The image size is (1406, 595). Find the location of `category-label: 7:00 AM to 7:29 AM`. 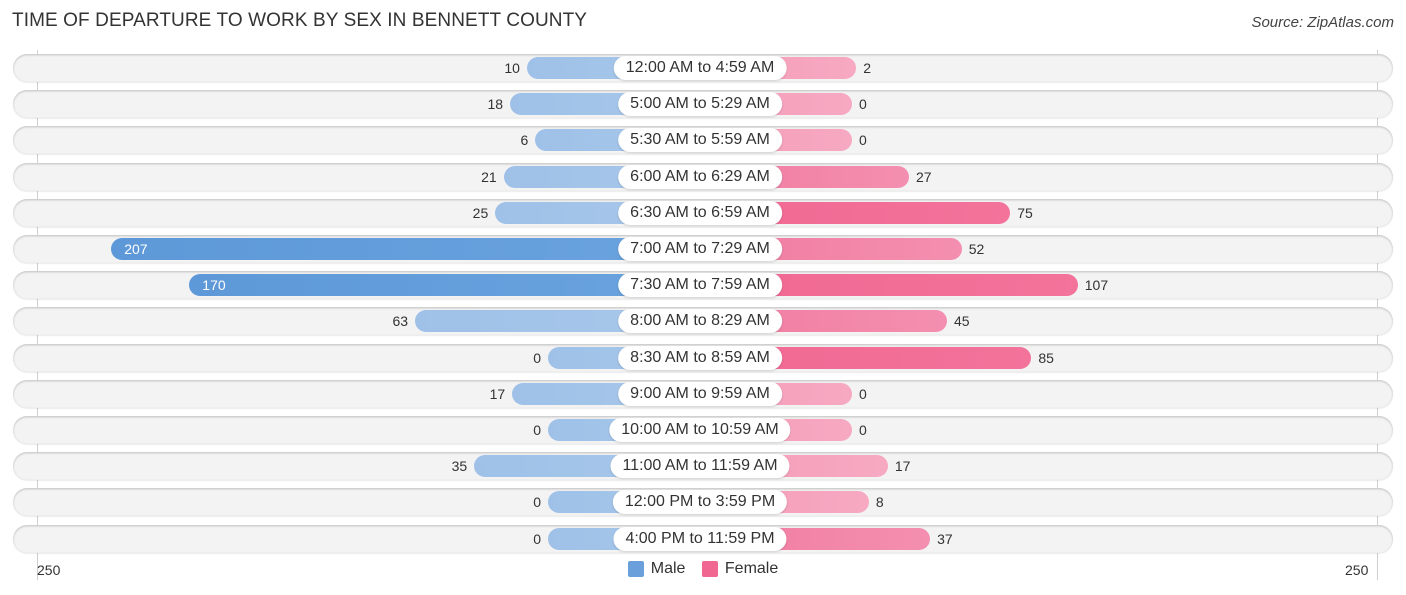

category-label: 7:00 AM to 7:29 AM is located at coordinates (700, 249).